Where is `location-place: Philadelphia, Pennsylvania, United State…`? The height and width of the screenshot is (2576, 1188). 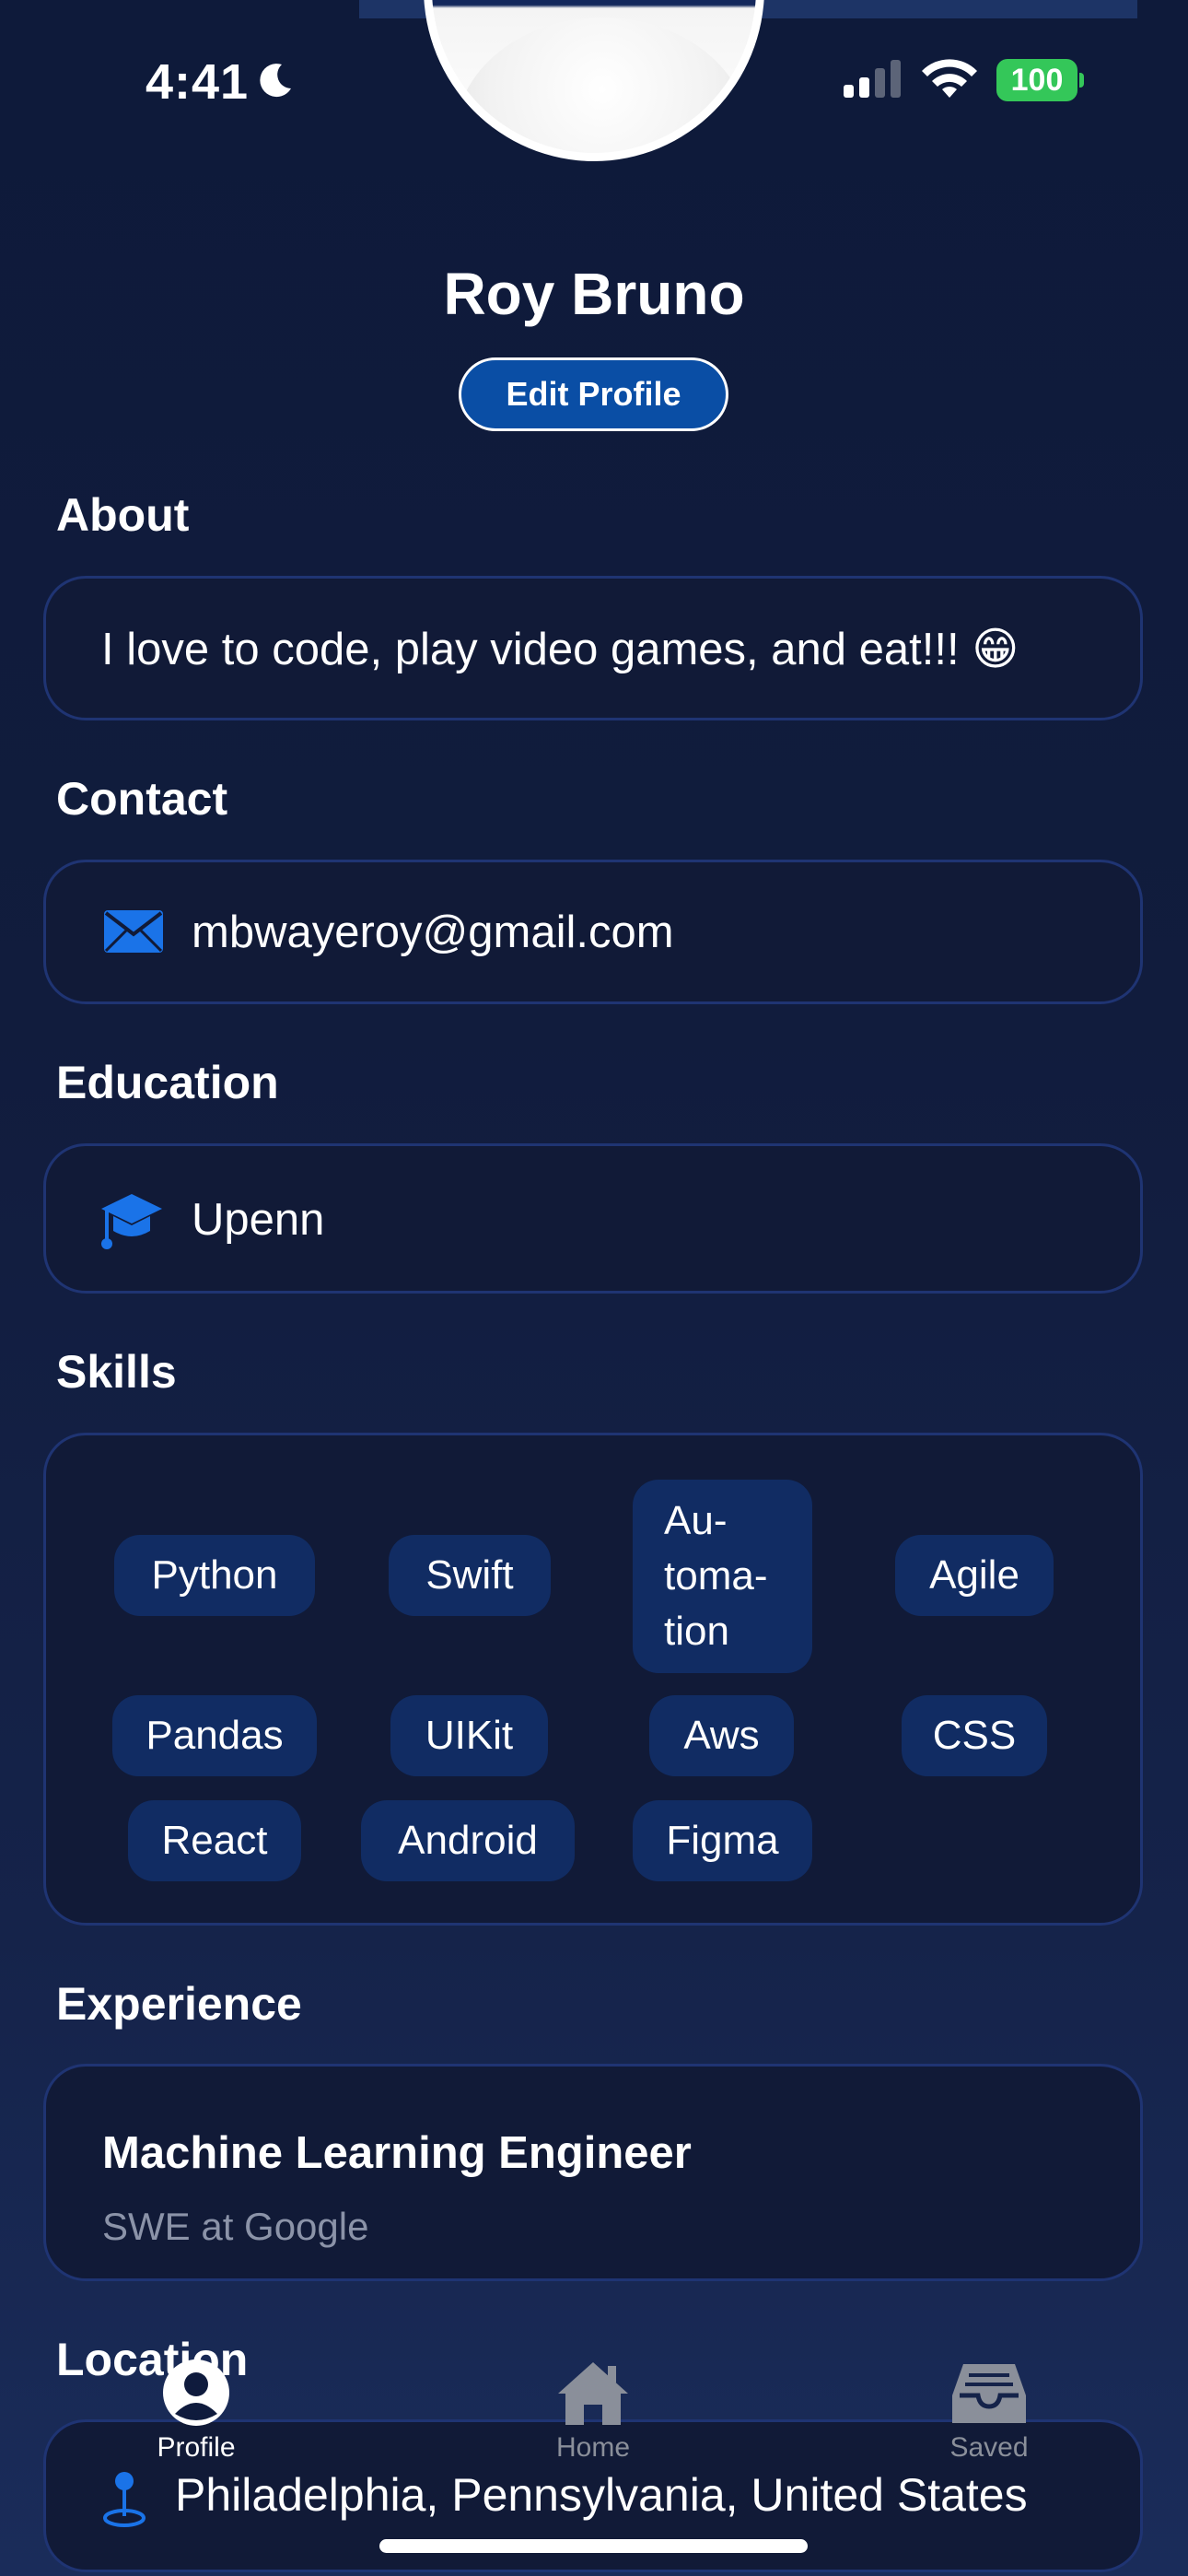 location-place: Philadelphia, Pennsylvania, United State… is located at coordinates (601, 2495).